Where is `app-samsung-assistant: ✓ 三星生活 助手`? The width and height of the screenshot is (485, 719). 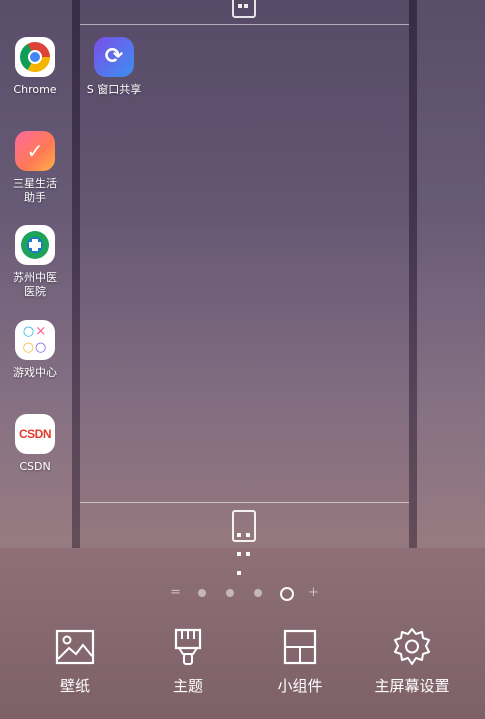 app-samsung-assistant: ✓ 三星生活 助手 is located at coordinates (37, 168).